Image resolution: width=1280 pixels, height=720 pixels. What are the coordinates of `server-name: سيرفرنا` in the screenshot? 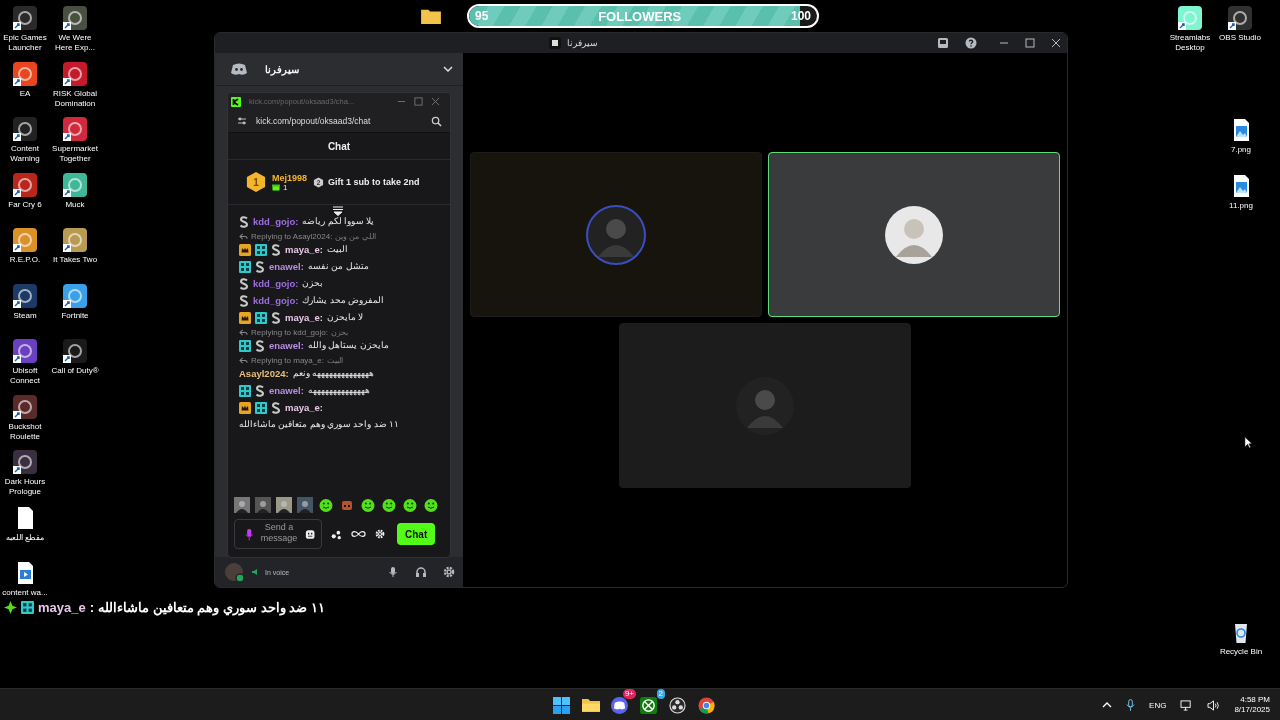 It's located at (345, 69).